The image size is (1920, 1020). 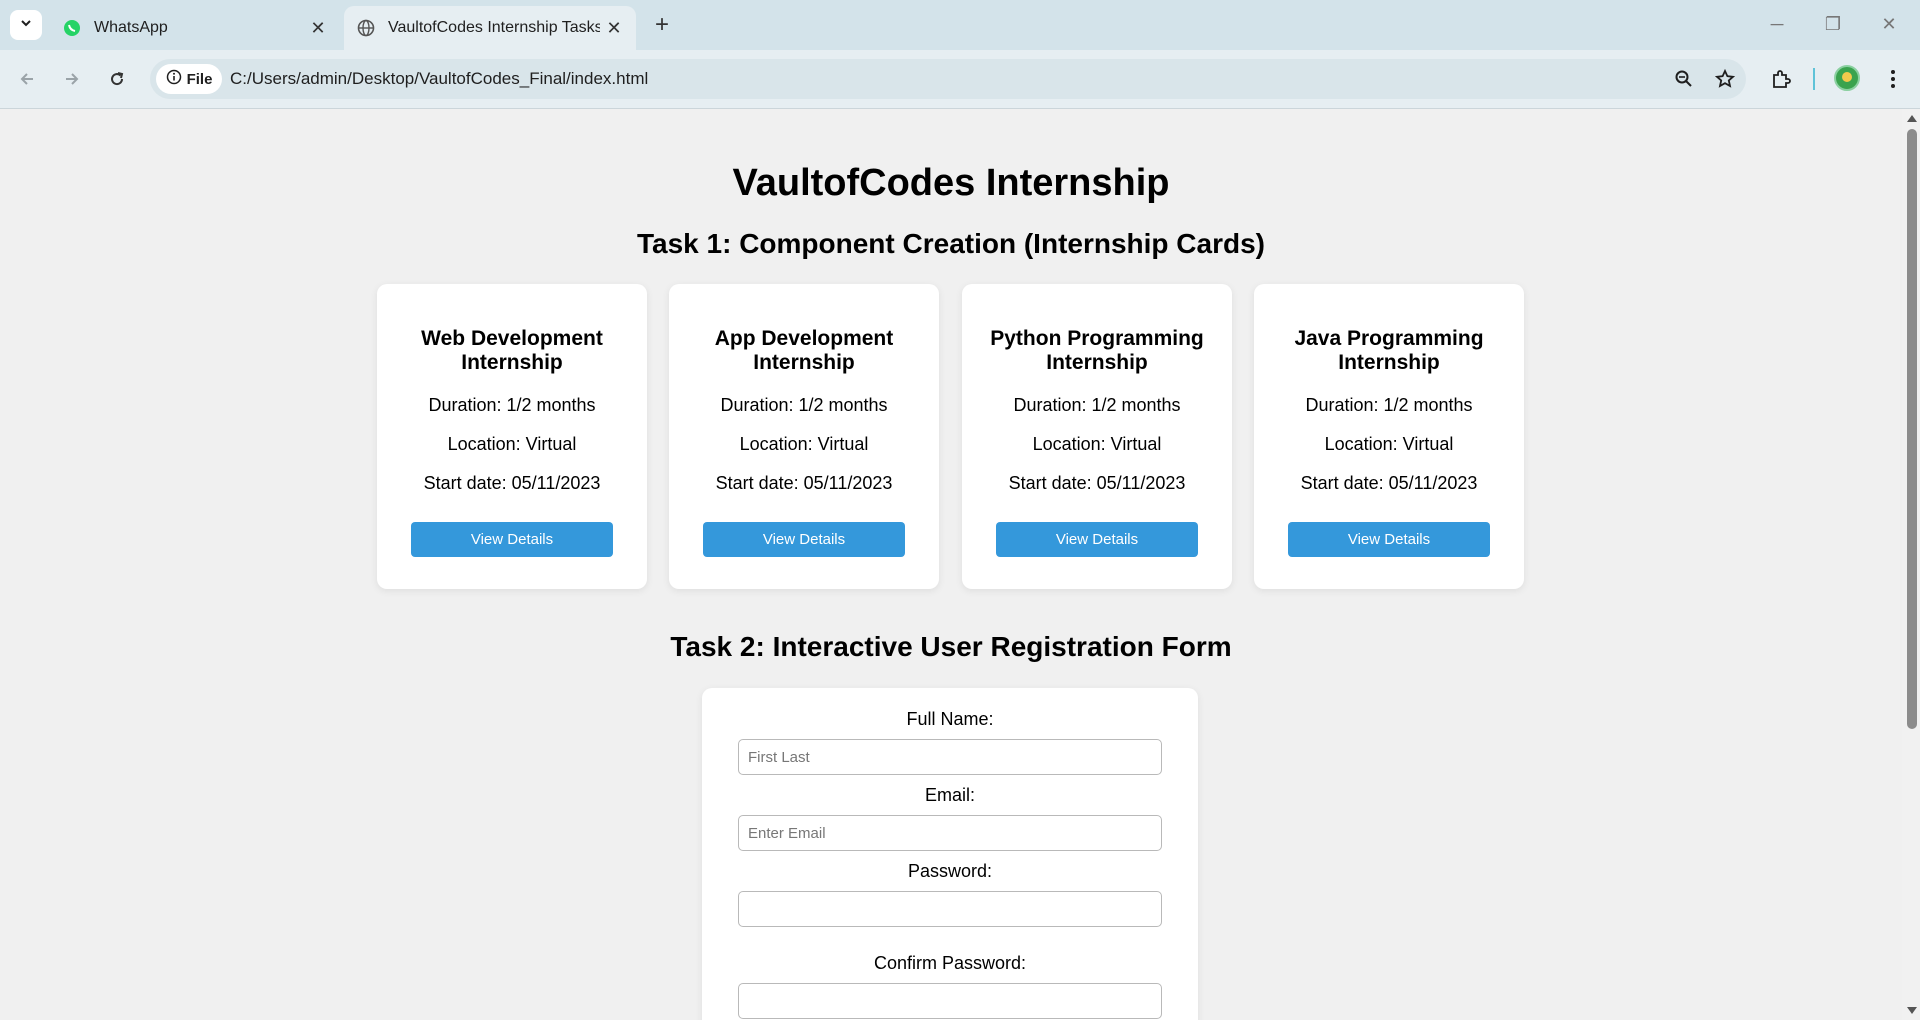 I want to click on tab-vaultofcodes: VaultofCodes Internship Tasks ✕, so click(x=490, y=28).